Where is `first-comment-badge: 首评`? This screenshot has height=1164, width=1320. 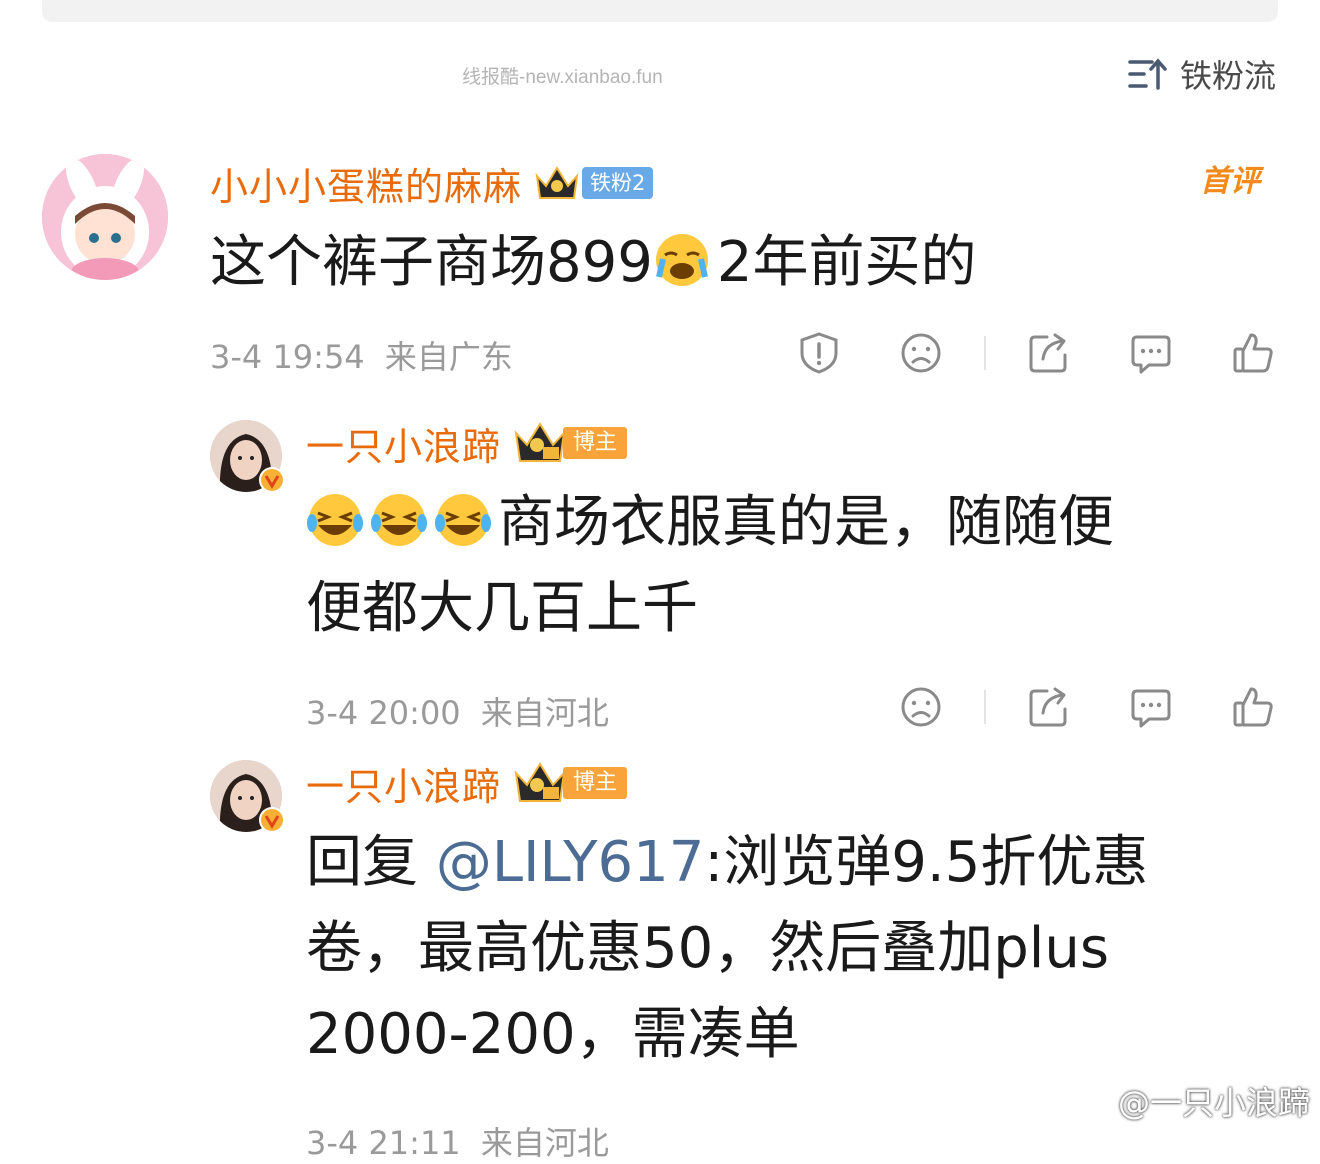
first-comment-badge: 首评 is located at coordinates (1230, 181).